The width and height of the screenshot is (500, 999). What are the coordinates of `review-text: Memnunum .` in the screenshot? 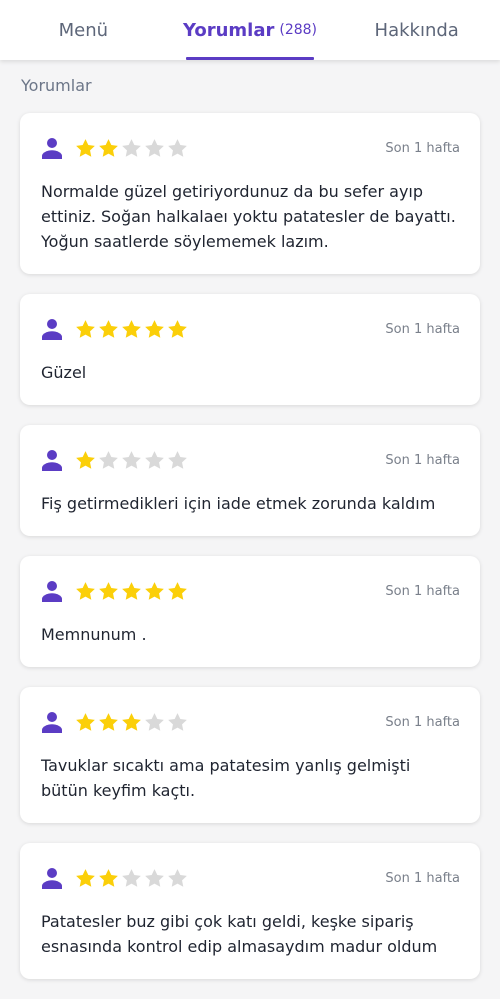 It's located at (94, 634).